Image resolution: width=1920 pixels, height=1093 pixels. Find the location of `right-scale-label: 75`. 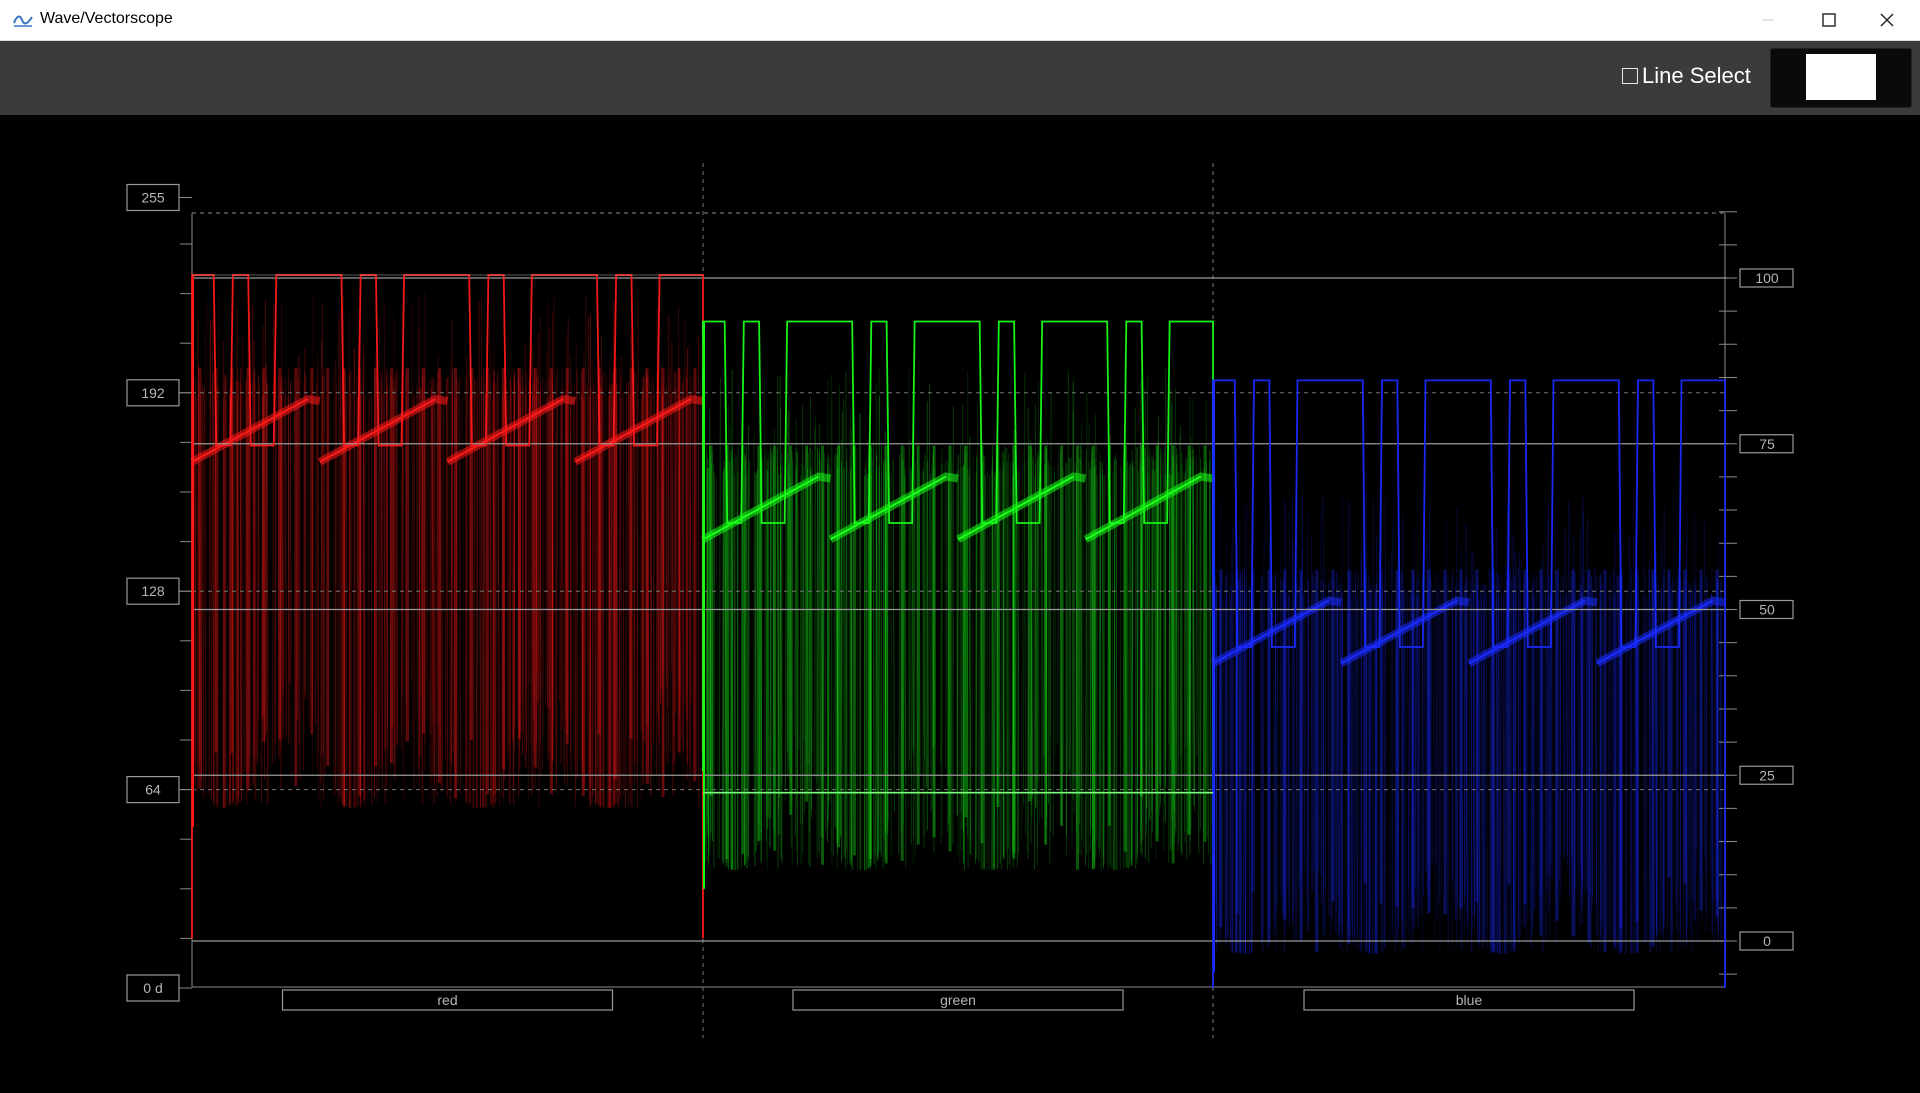

right-scale-label: 75 is located at coordinates (1766, 444).